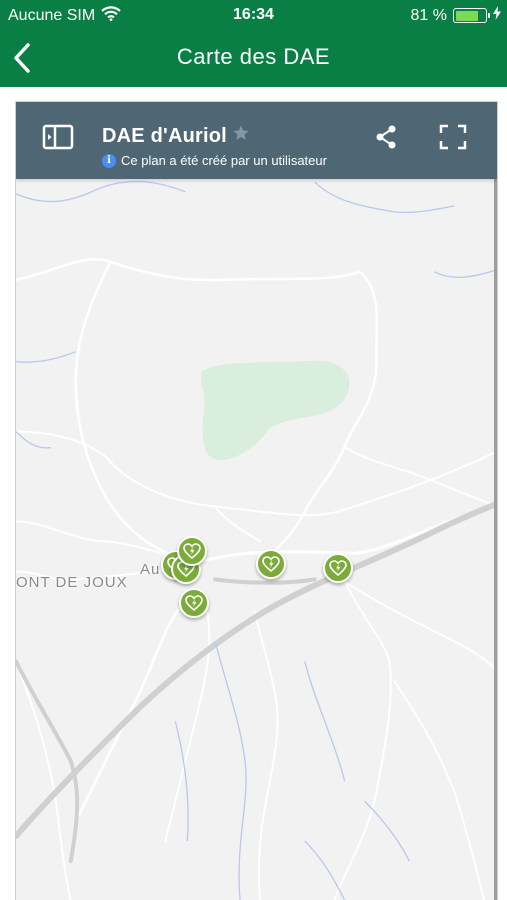  I want to click on star-icon, so click(241, 135).